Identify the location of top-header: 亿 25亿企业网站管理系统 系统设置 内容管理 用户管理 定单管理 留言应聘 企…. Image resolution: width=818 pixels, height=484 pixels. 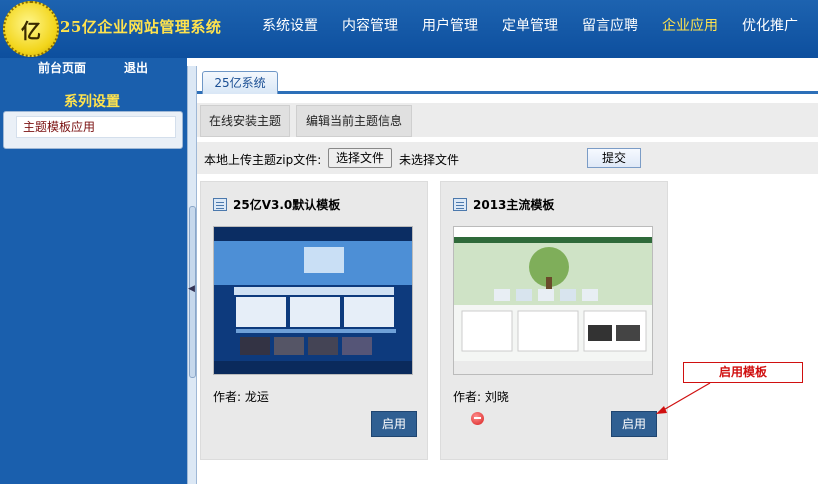
(409, 29).